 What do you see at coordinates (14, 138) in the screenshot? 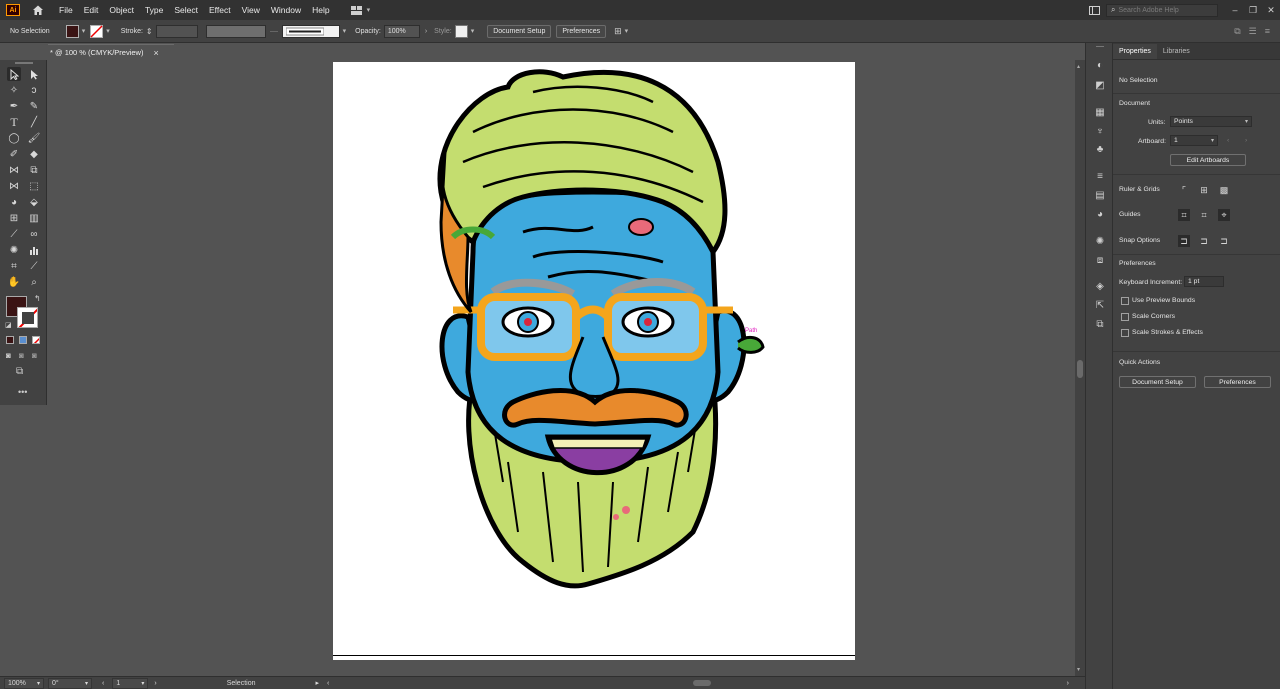
I see `ellipse-tool-icon: ◯` at bounding box center [14, 138].